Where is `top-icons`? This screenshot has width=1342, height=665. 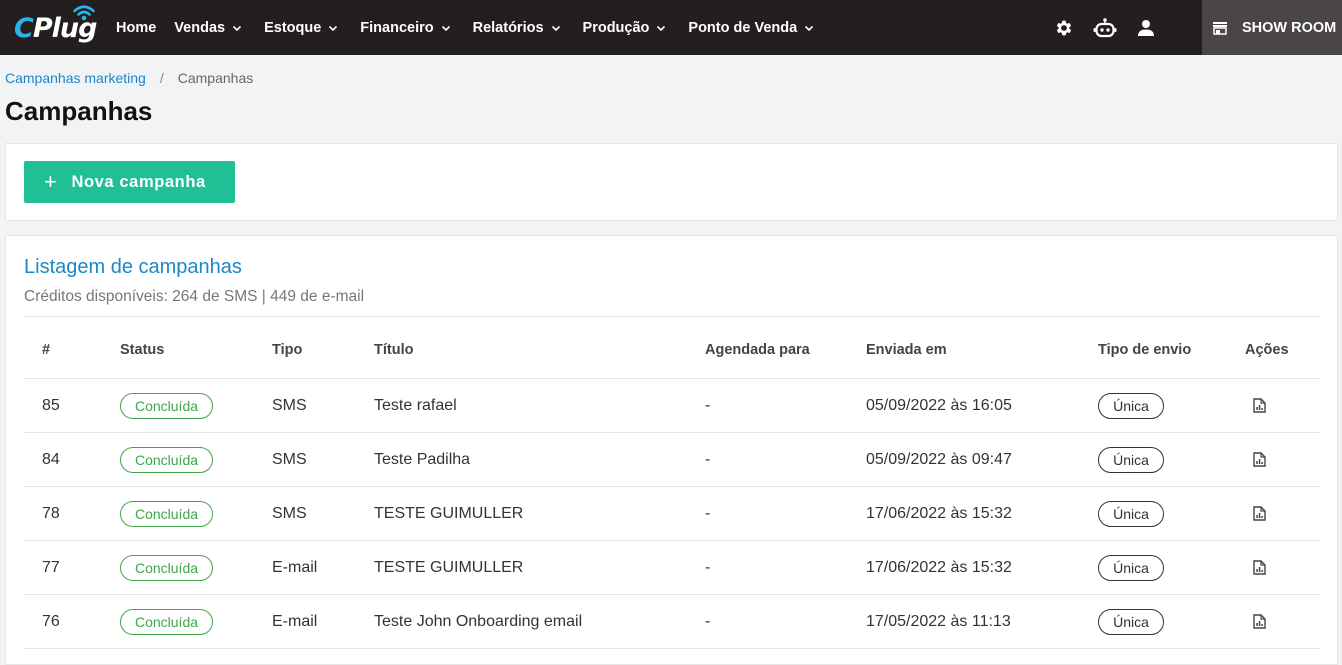 top-icons is located at coordinates (1113, 27).